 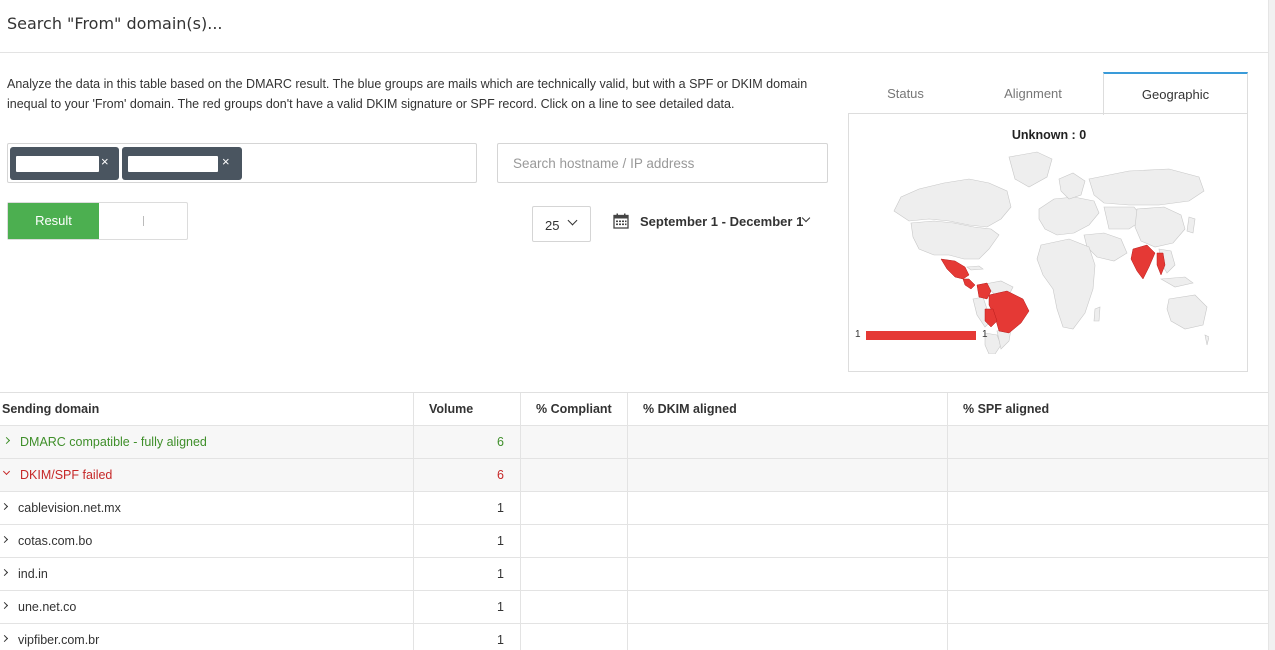 What do you see at coordinates (57, 164) in the screenshot?
I see `tag-value-redacted` at bounding box center [57, 164].